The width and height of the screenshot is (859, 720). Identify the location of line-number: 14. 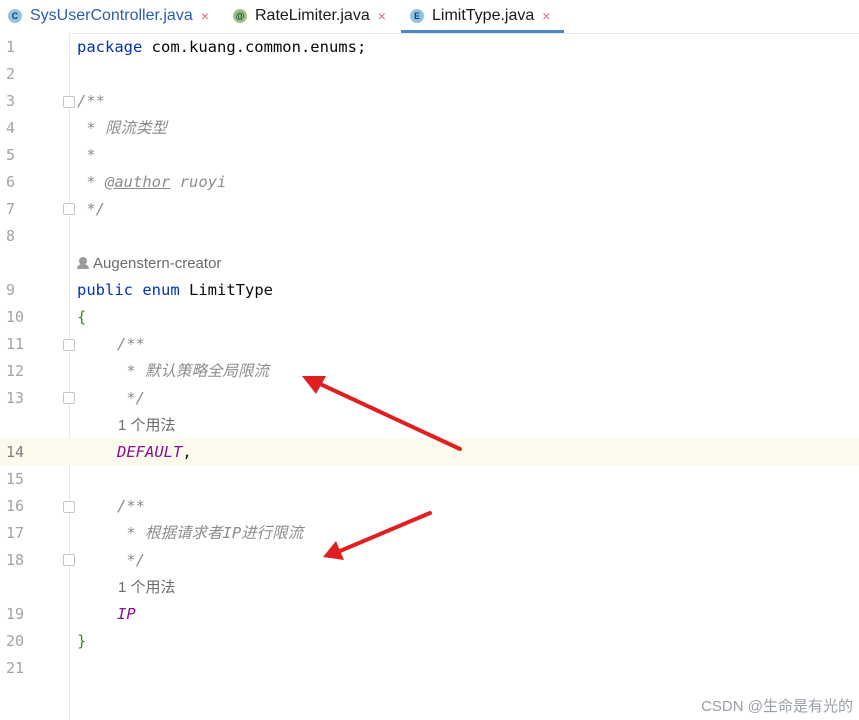
(15, 452).